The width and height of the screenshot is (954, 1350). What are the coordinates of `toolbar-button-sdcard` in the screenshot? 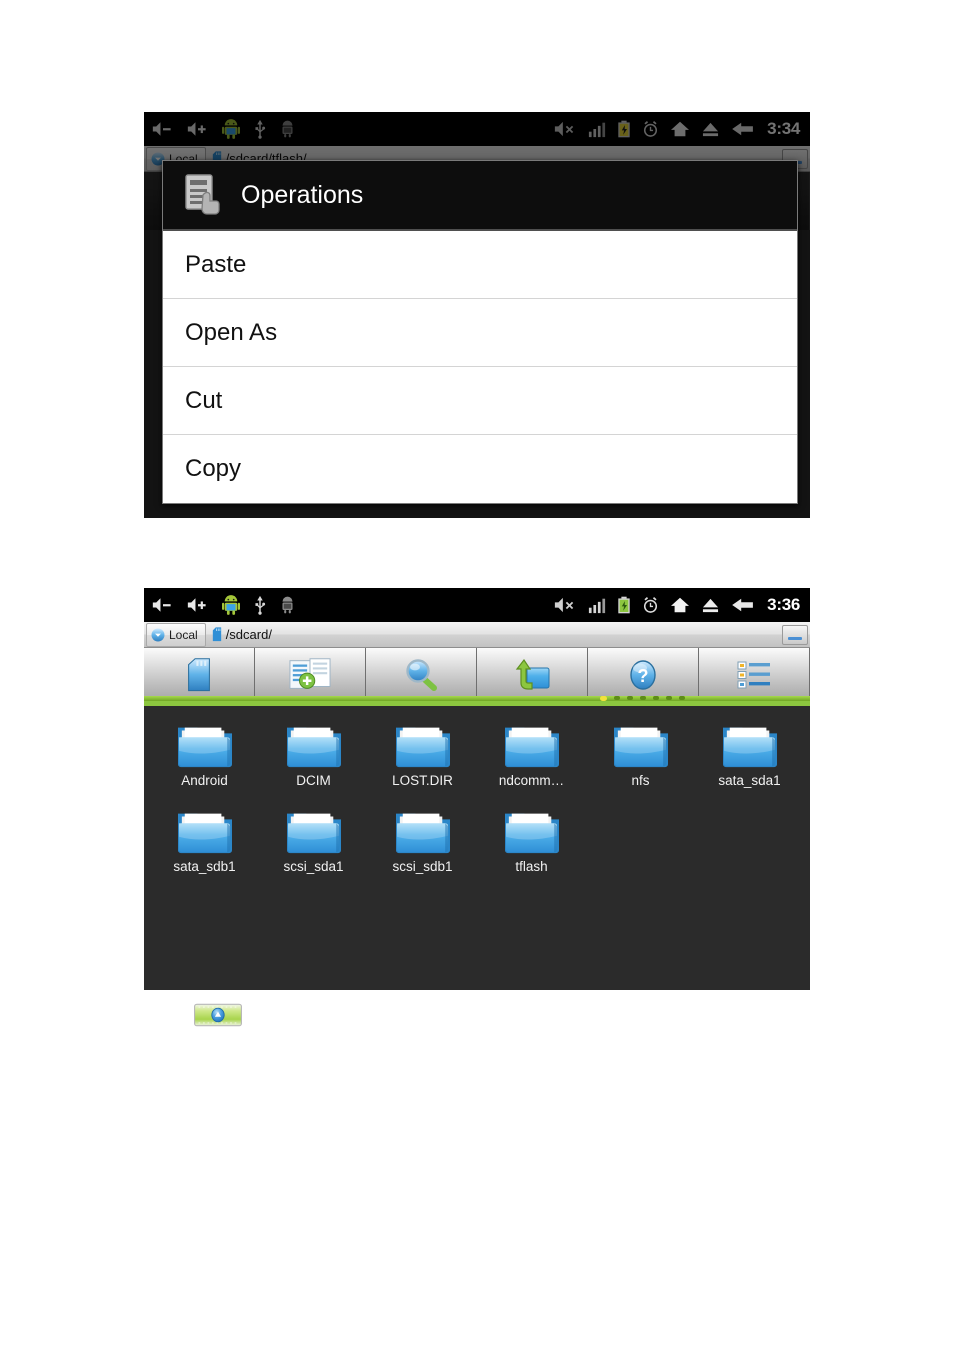 It's located at (199, 674).